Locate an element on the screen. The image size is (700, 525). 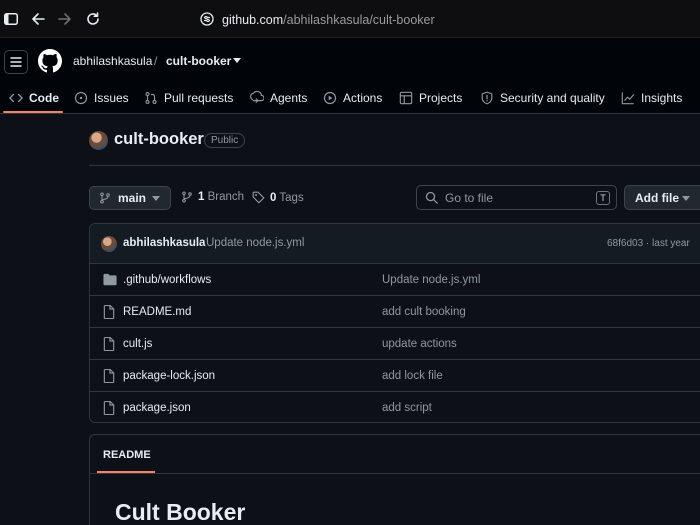
table-icon is located at coordinates (406, 98).